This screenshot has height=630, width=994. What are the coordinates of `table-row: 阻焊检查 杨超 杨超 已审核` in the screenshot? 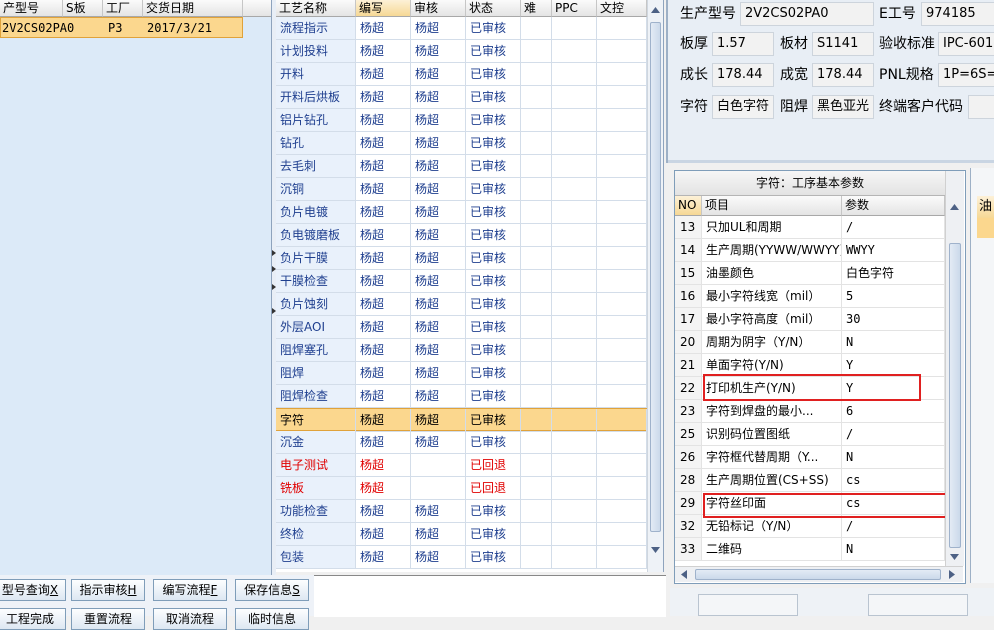 It's located at (461, 396).